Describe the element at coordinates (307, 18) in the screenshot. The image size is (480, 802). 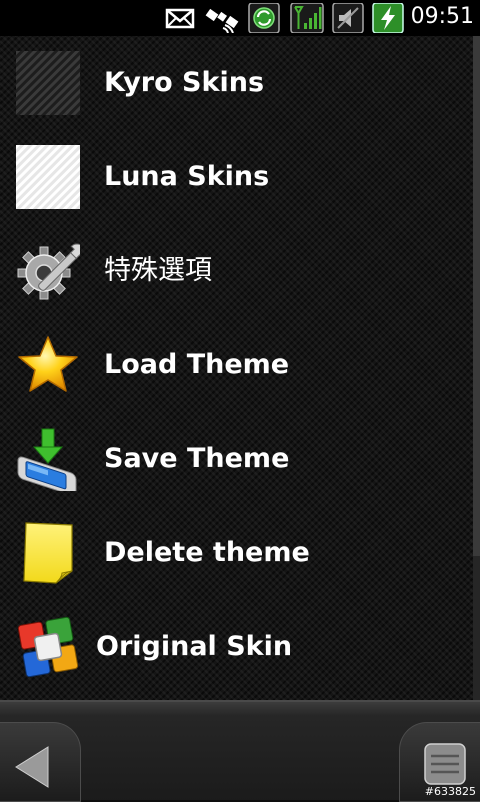
I see `signal-icon` at that location.